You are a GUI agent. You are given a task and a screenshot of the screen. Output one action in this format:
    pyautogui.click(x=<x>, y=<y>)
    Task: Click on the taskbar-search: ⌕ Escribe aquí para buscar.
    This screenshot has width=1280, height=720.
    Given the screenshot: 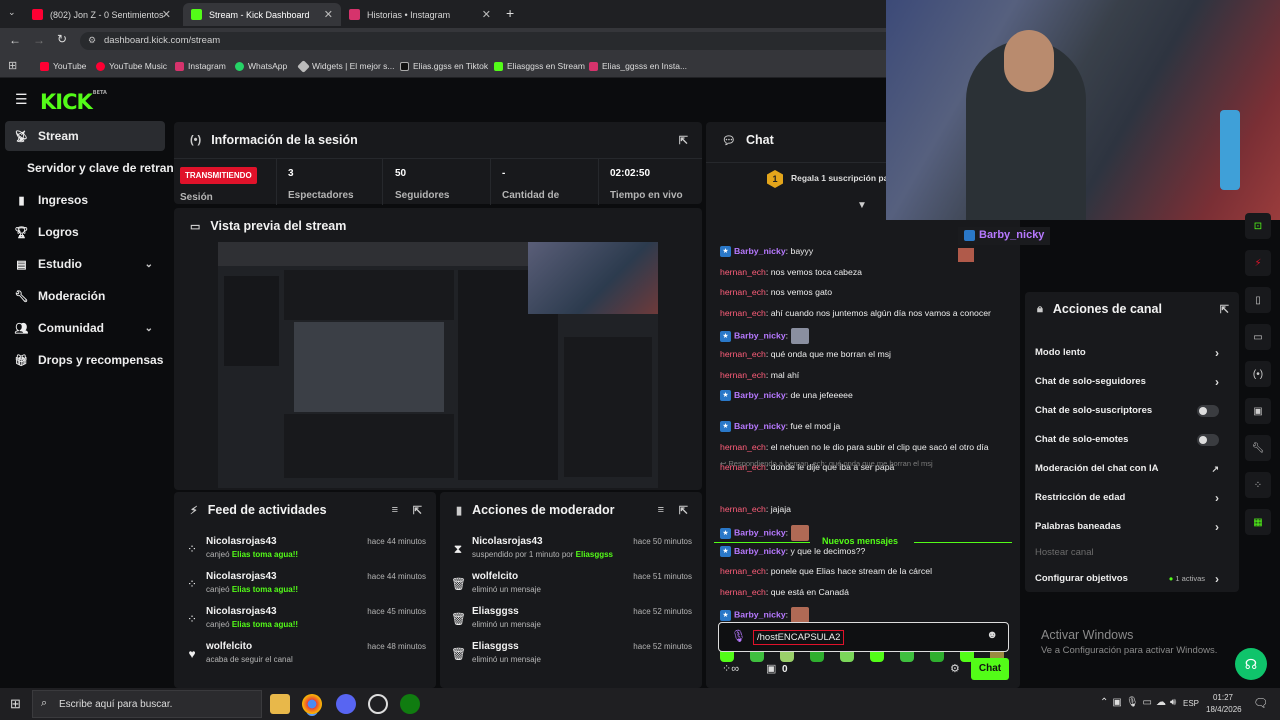 What is the action you would take?
    pyautogui.click(x=147, y=704)
    